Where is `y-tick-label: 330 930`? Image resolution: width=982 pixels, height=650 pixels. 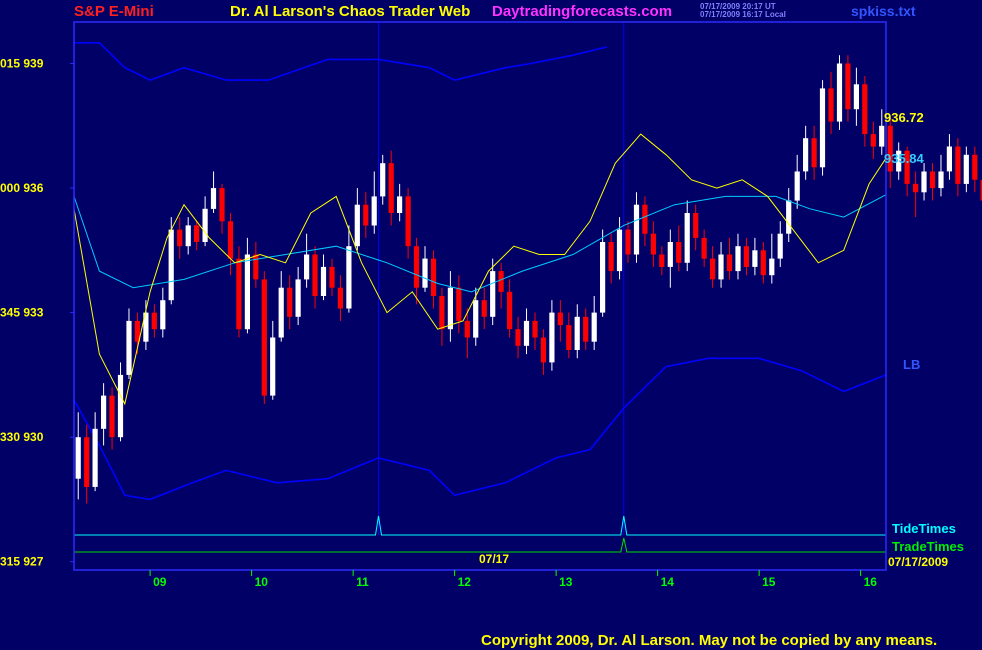
y-tick-label: 330 930 is located at coordinates (22, 437).